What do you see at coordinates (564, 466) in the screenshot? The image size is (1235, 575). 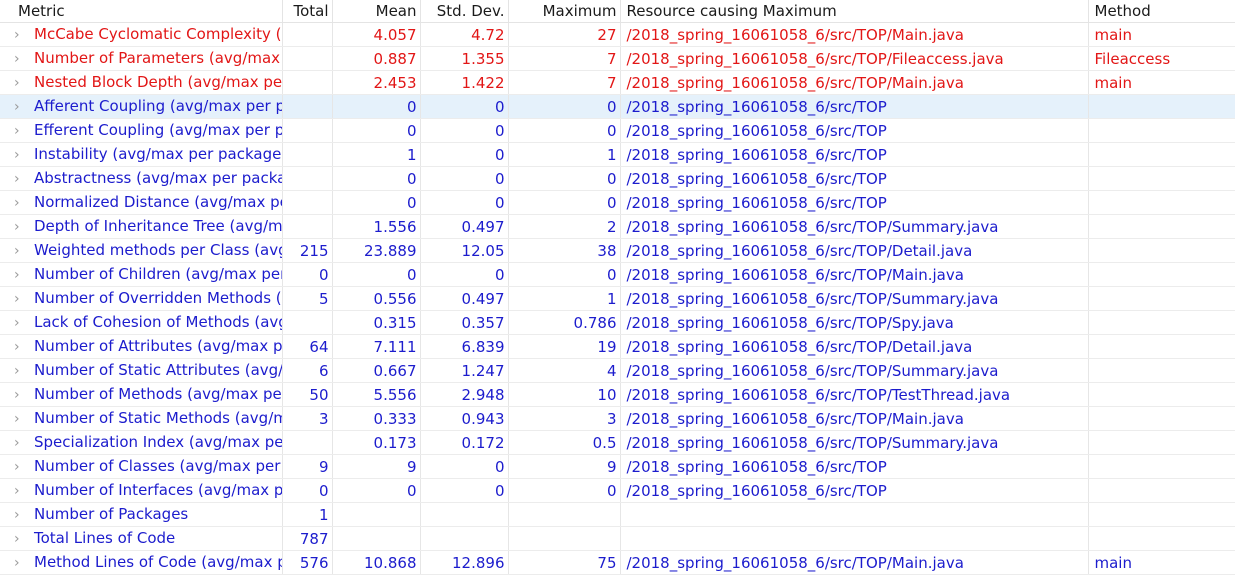 I see `maximum-cell: 9` at bounding box center [564, 466].